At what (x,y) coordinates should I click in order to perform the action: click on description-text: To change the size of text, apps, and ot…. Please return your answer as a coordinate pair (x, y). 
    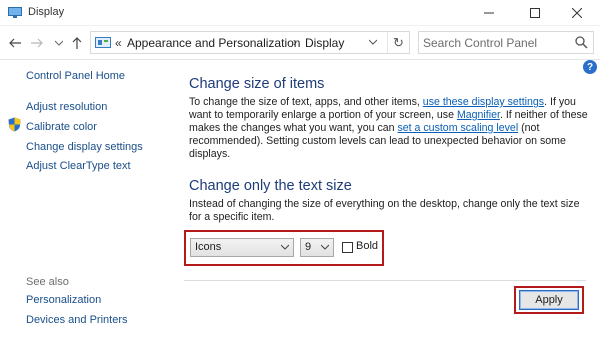
    Looking at the image, I should click on (306, 102).